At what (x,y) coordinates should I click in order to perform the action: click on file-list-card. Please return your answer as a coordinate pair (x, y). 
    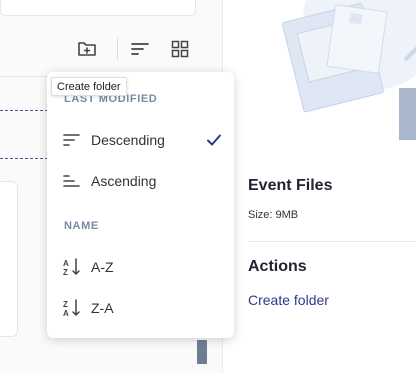
    Looking at the image, I should click on (9, 259).